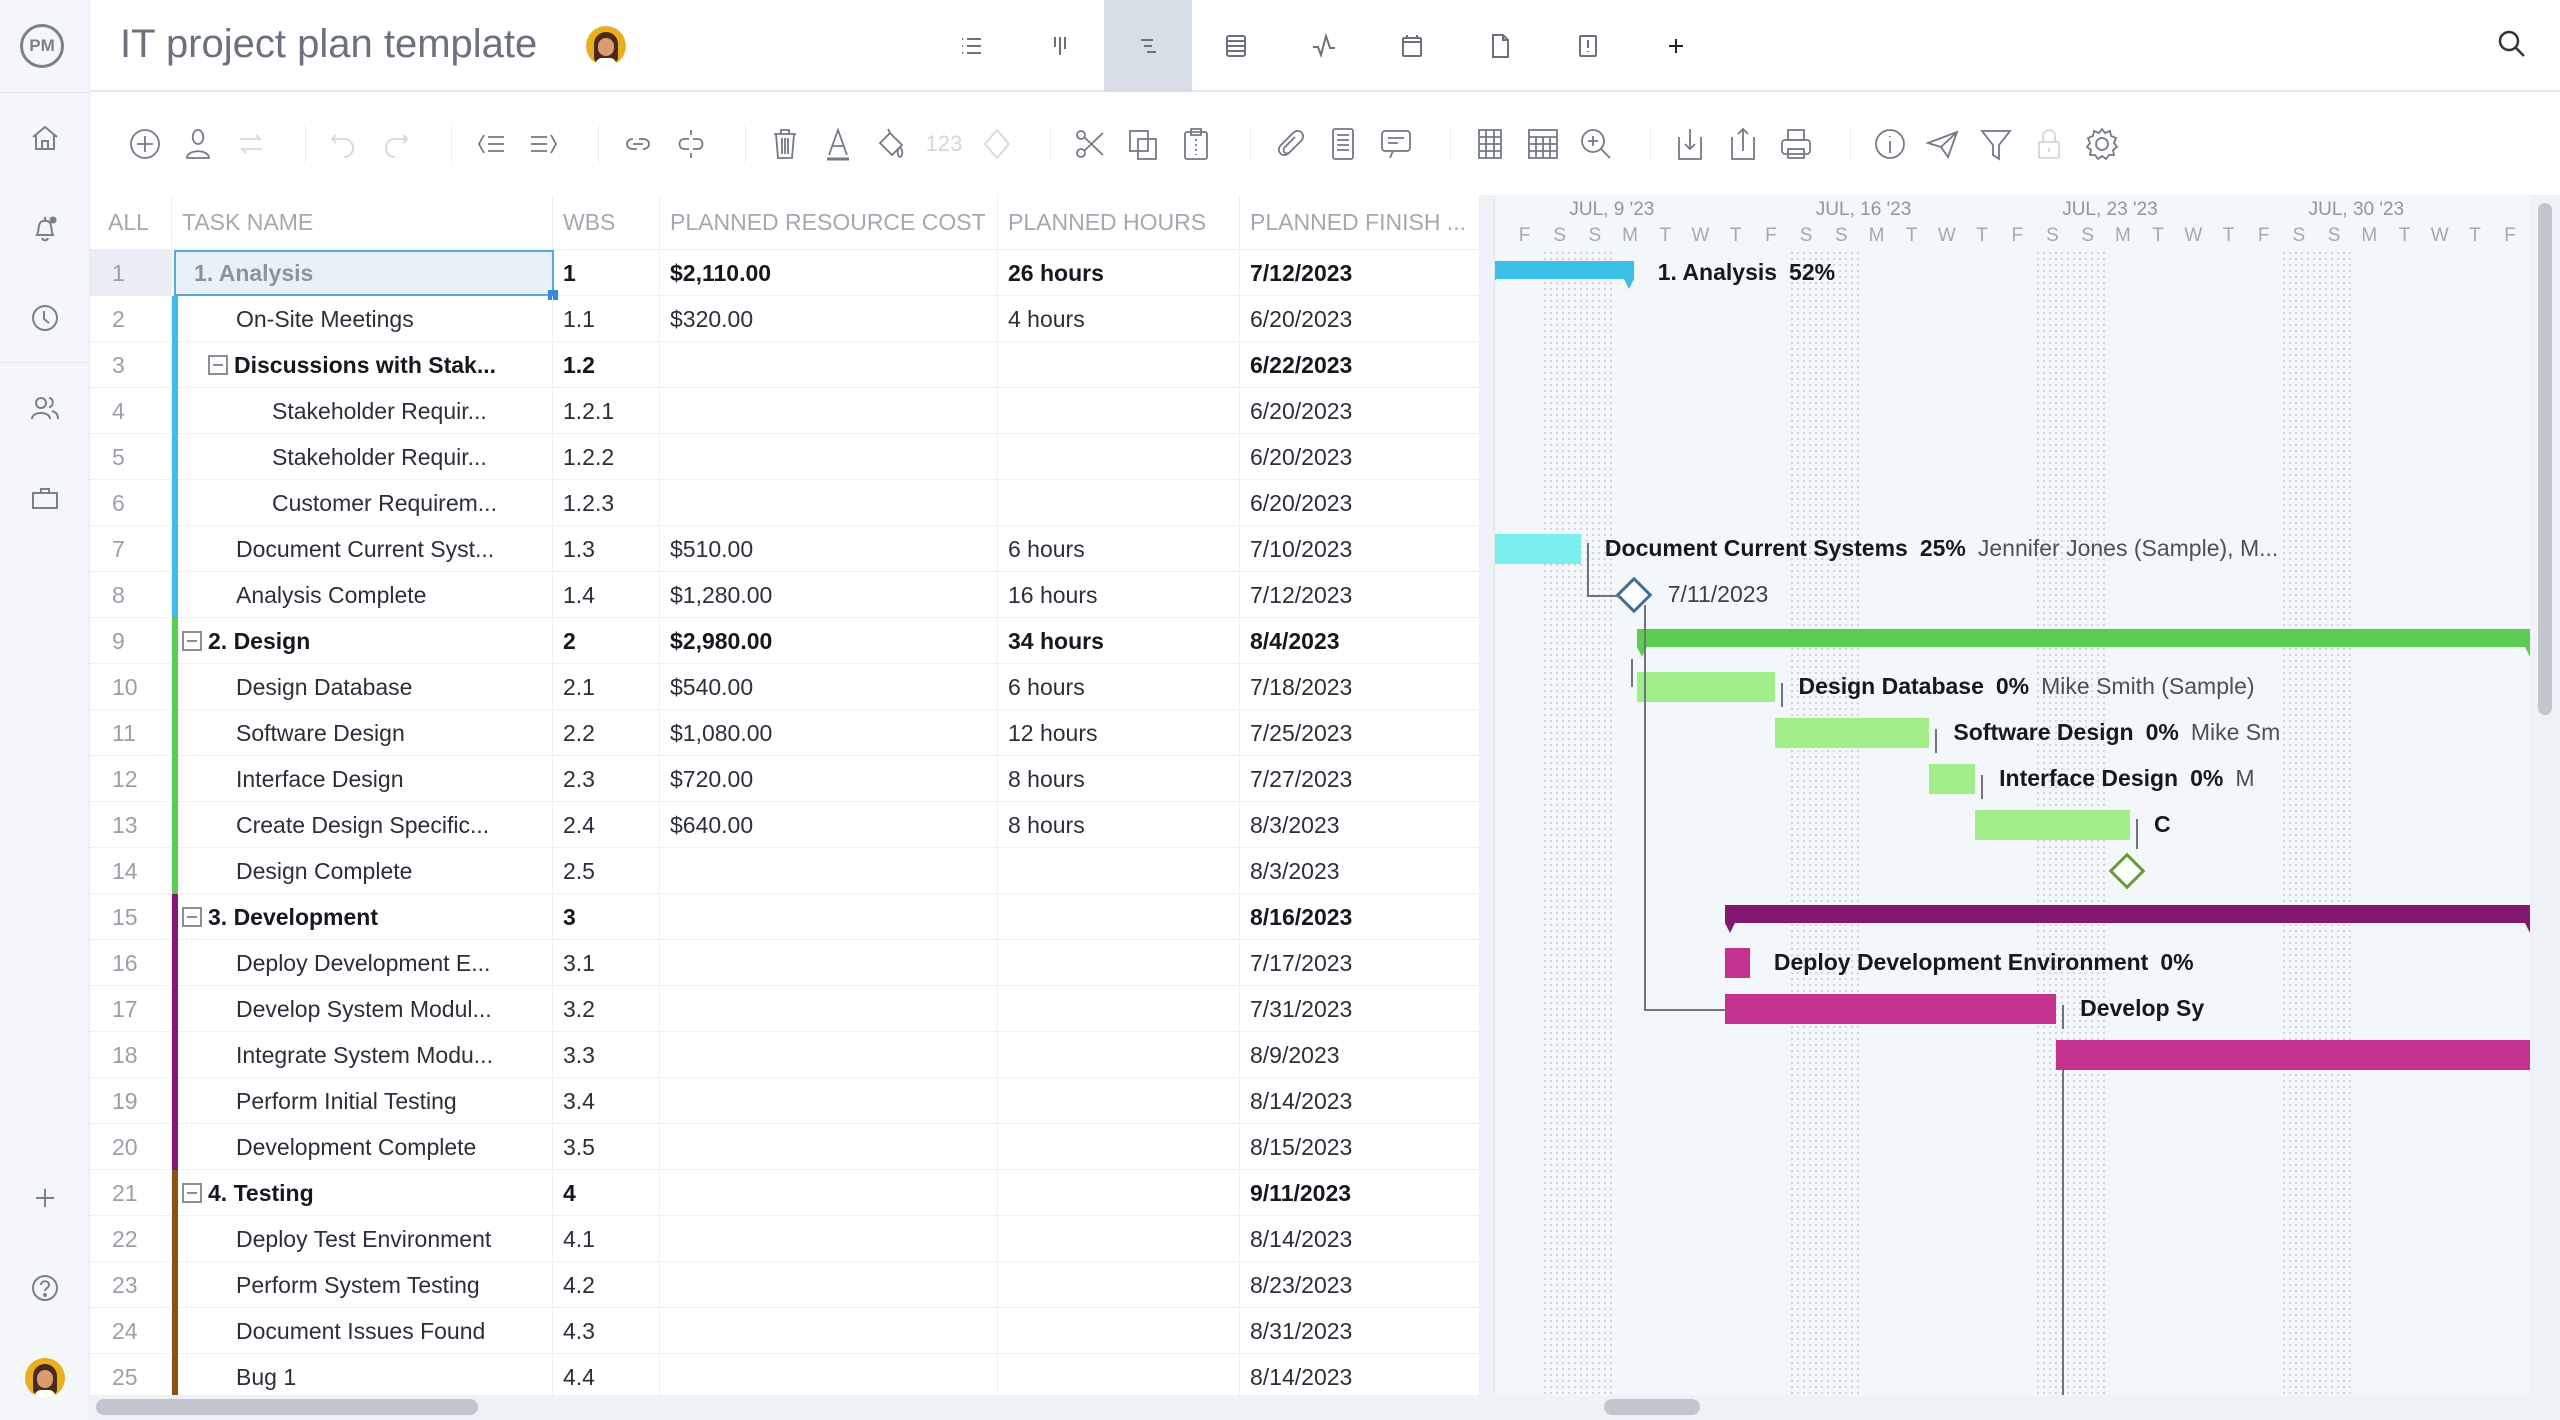  Describe the element at coordinates (1796, 144) in the screenshot. I see `print-button` at that location.